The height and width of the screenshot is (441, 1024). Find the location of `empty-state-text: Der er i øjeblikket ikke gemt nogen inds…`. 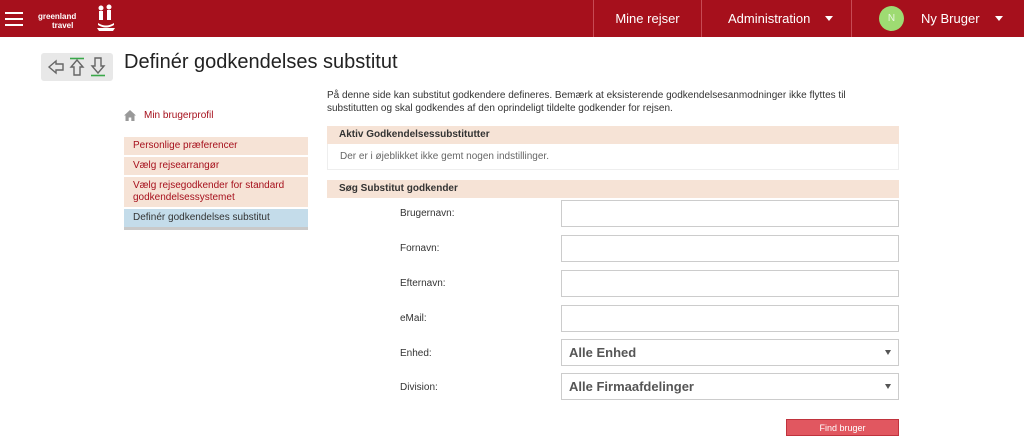

empty-state-text: Der er i øjeblikket ikke gemt nogen inds… is located at coordinates (613, 157).